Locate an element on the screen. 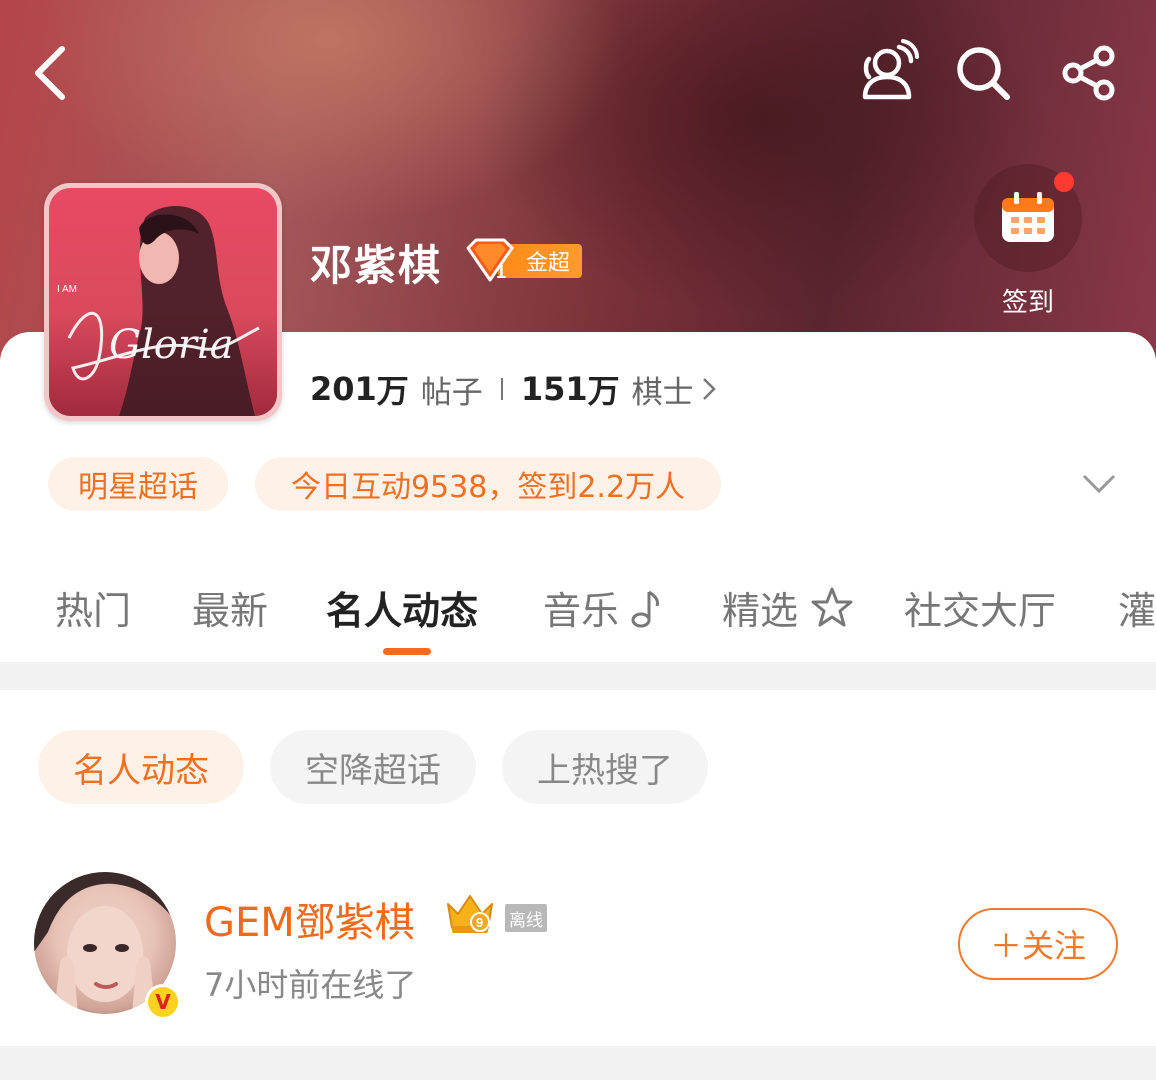 Image resolution: width=1156 pixels, height=1080 pixels. diamond-icon: 1 is located at coordinates (490, 260).